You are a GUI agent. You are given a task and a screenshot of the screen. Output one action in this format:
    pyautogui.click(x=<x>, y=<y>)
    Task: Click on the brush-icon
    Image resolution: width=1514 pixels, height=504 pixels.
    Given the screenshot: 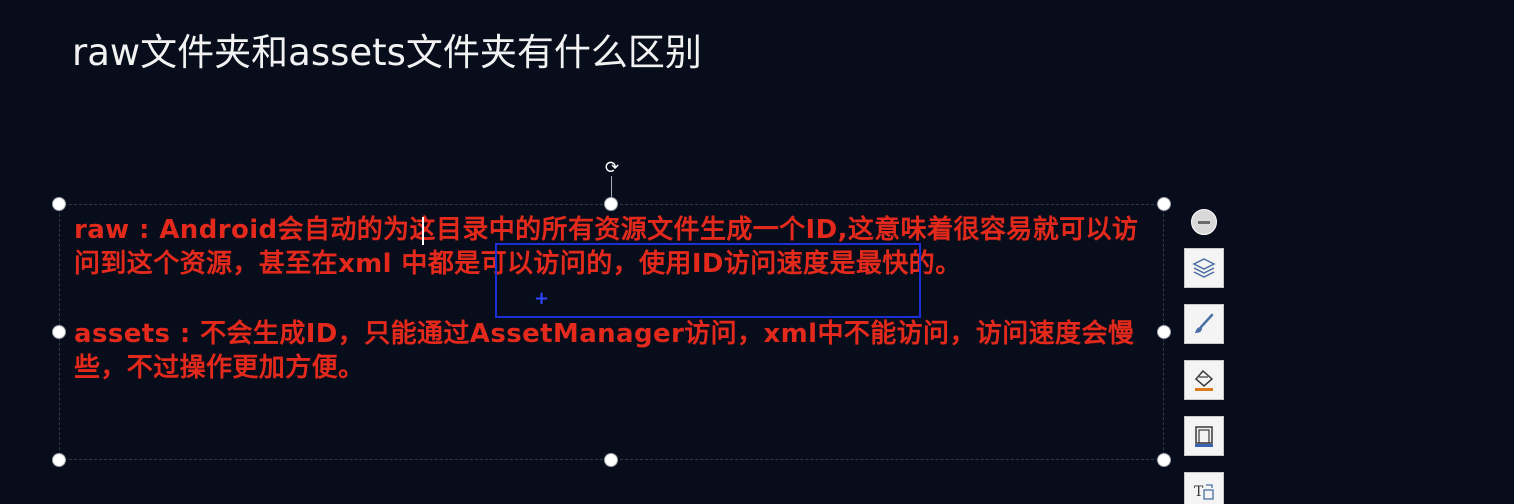 What is the action you would take?
    pyautogui.click(x=1204, y=323)
    